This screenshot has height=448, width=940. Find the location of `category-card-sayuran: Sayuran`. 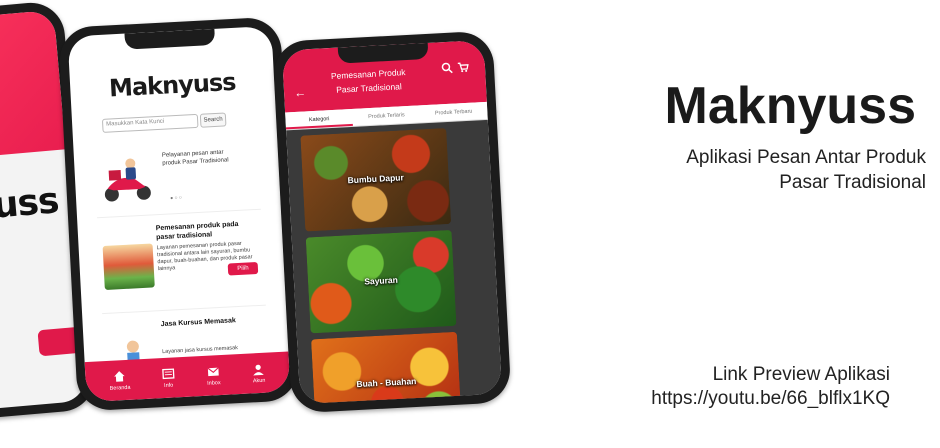

category-card-sayuran: Sayuran is located at coordinates (381, 281).